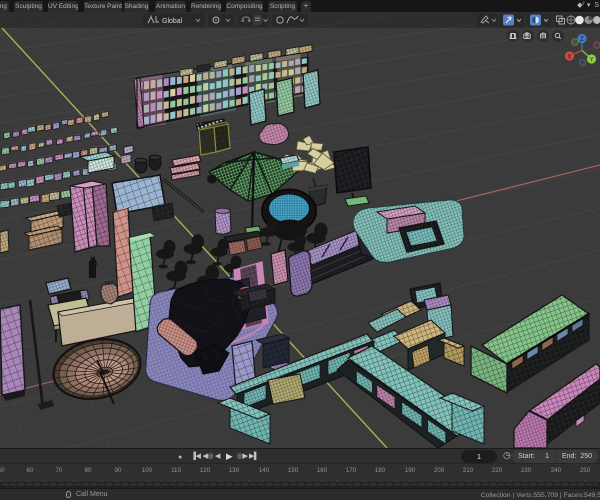 The image size is (600, 500). What do you see at coordinates (582, 40) in the screenshot?
I see `svg-text: Z` at bounding box center [582, 40].